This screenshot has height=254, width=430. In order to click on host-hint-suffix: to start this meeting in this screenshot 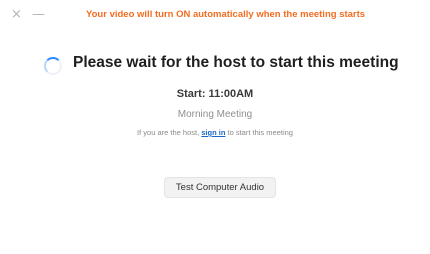, I will do `click(259, 132)`.